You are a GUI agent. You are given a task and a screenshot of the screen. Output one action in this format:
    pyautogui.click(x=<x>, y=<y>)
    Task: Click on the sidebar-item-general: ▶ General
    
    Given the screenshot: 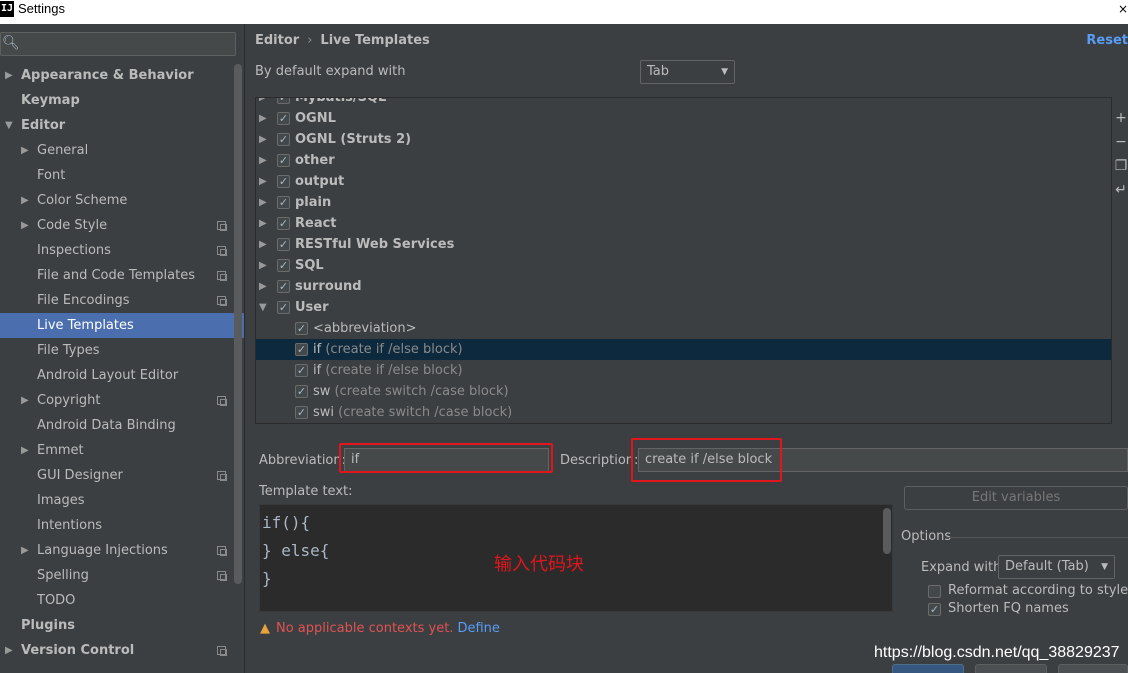 What is the action you would take?
    pyautogui.click(x=122, y=150)
    